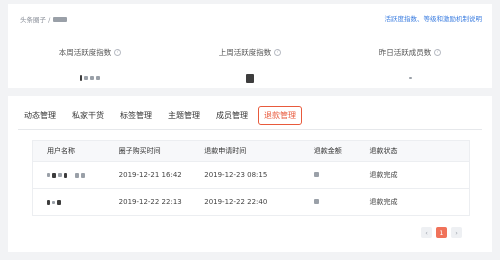 This screenshot has height=260, width=500. Describe the element at coordinates (456, 232) in the screenshot. I see `next-page-button: ›` at that location.